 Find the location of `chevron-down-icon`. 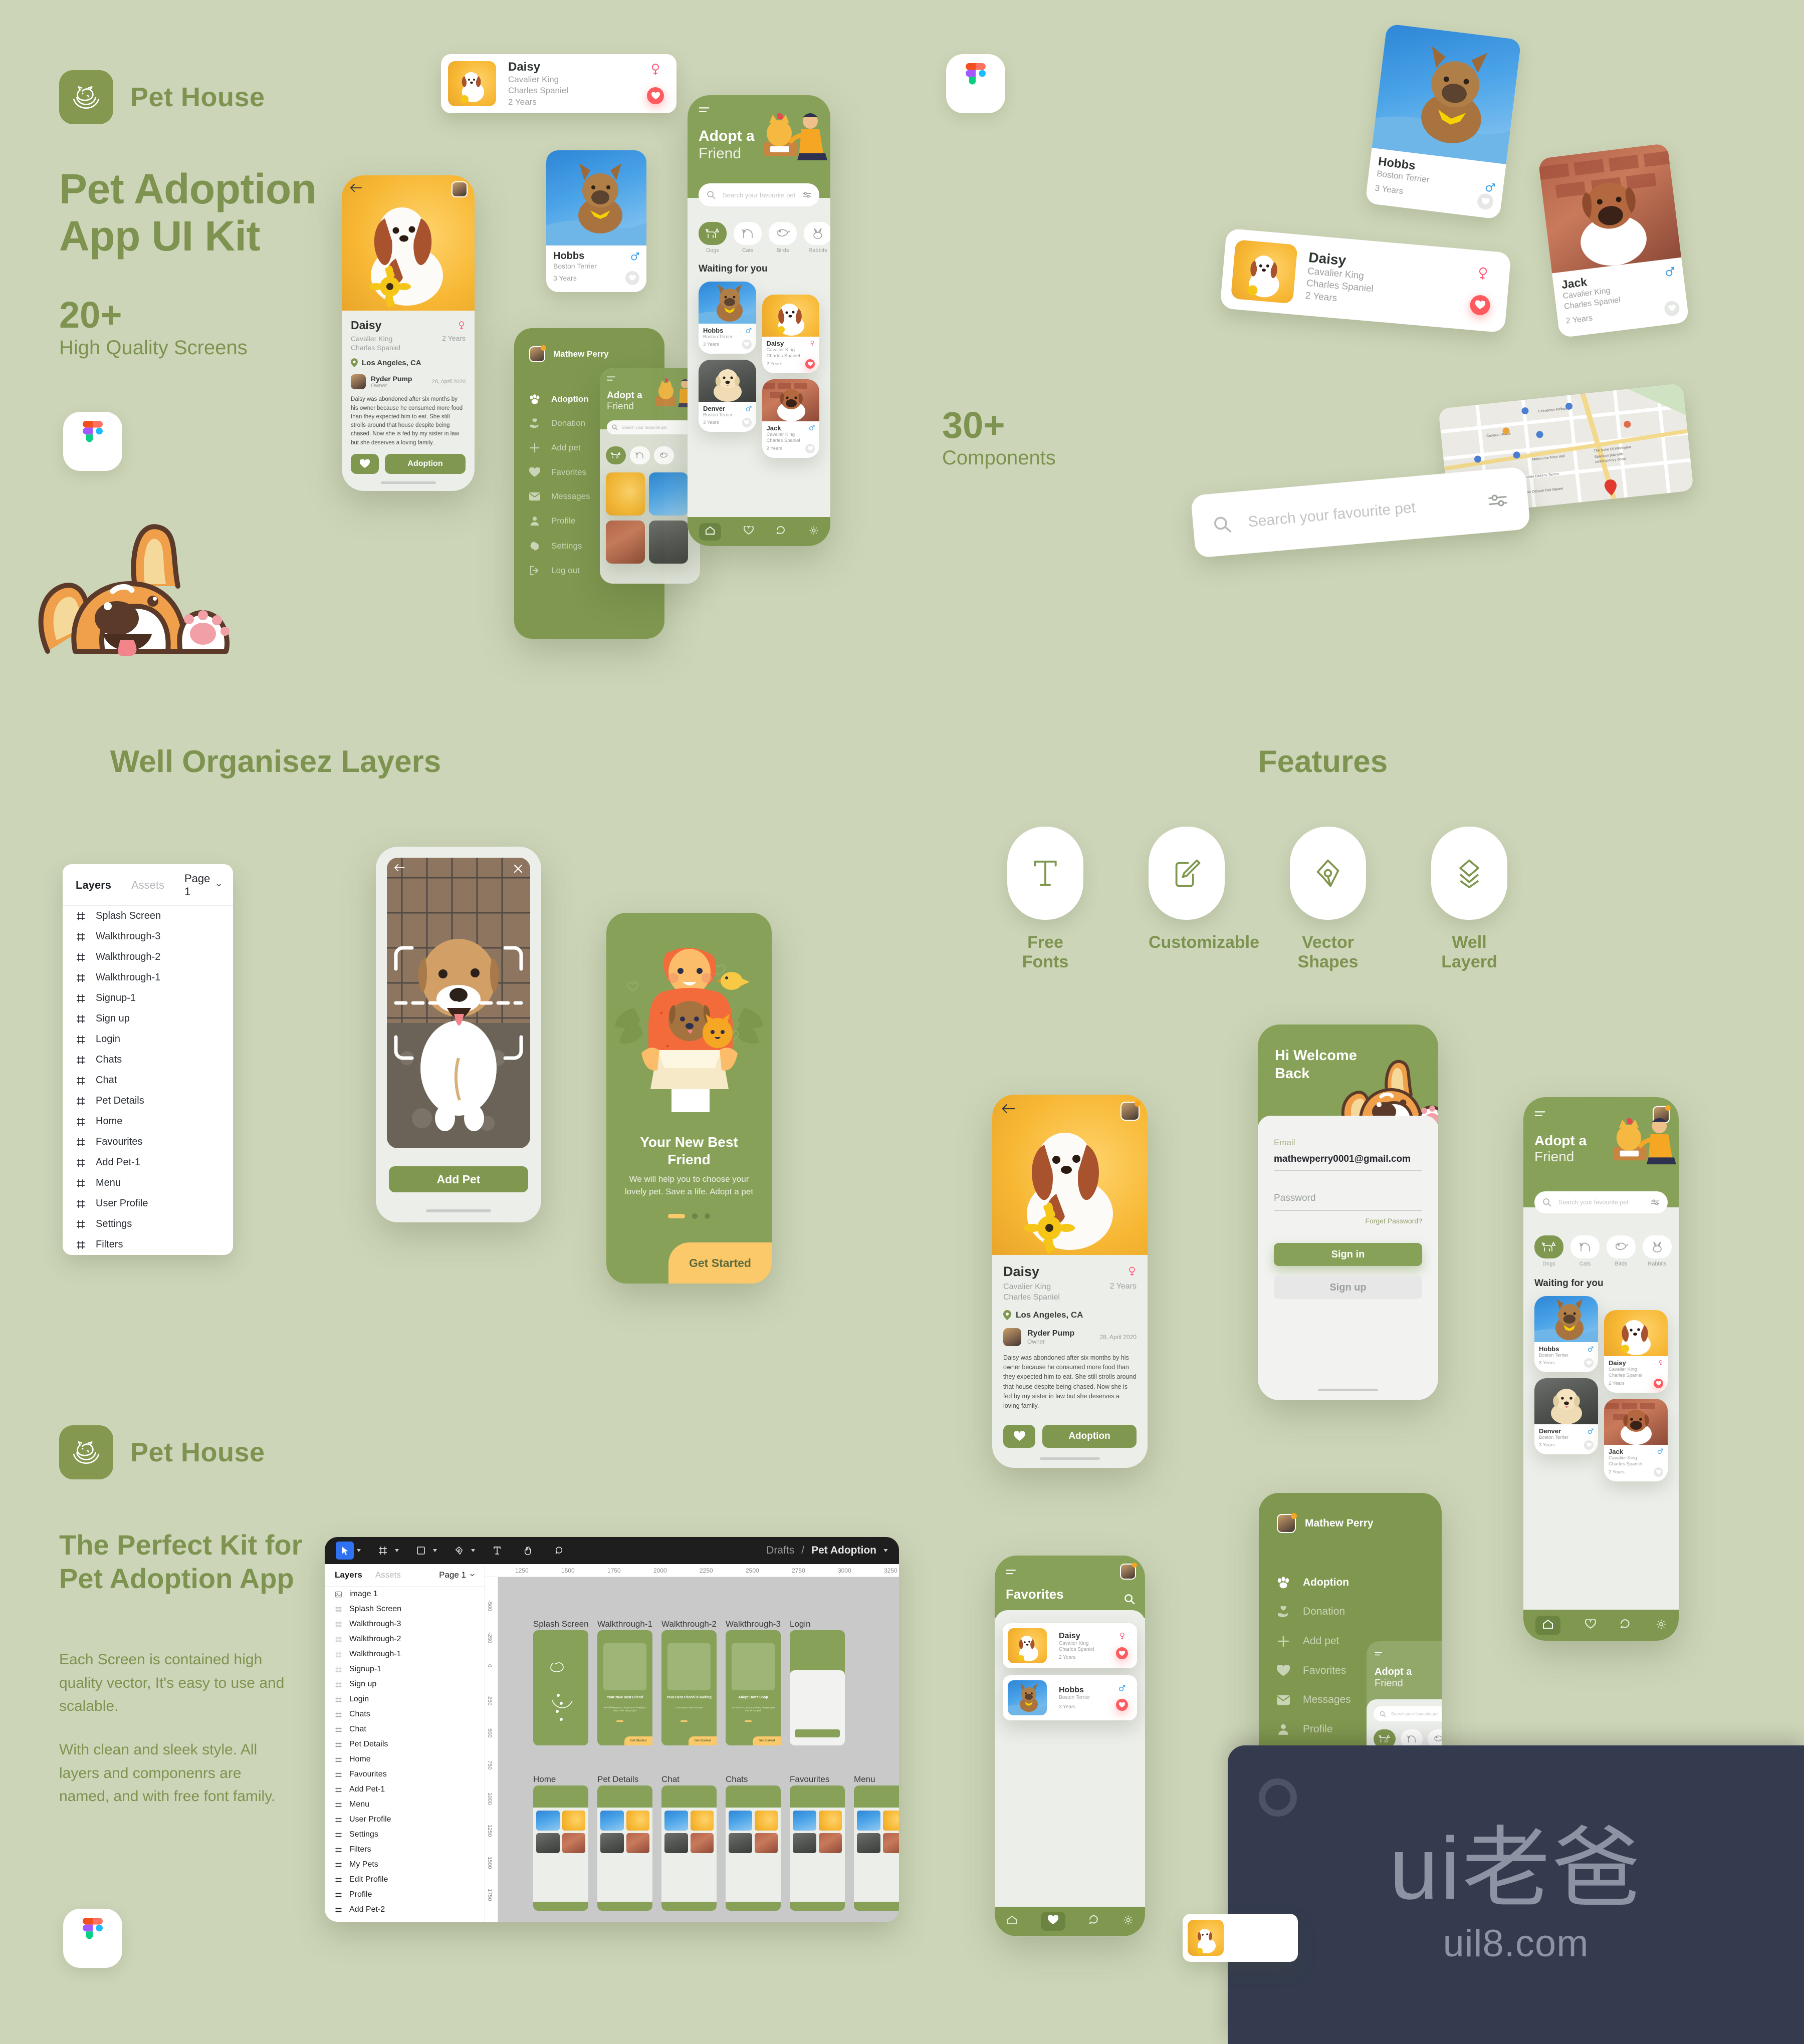

chevron-down-icon is located at coordinates (359, 1550).